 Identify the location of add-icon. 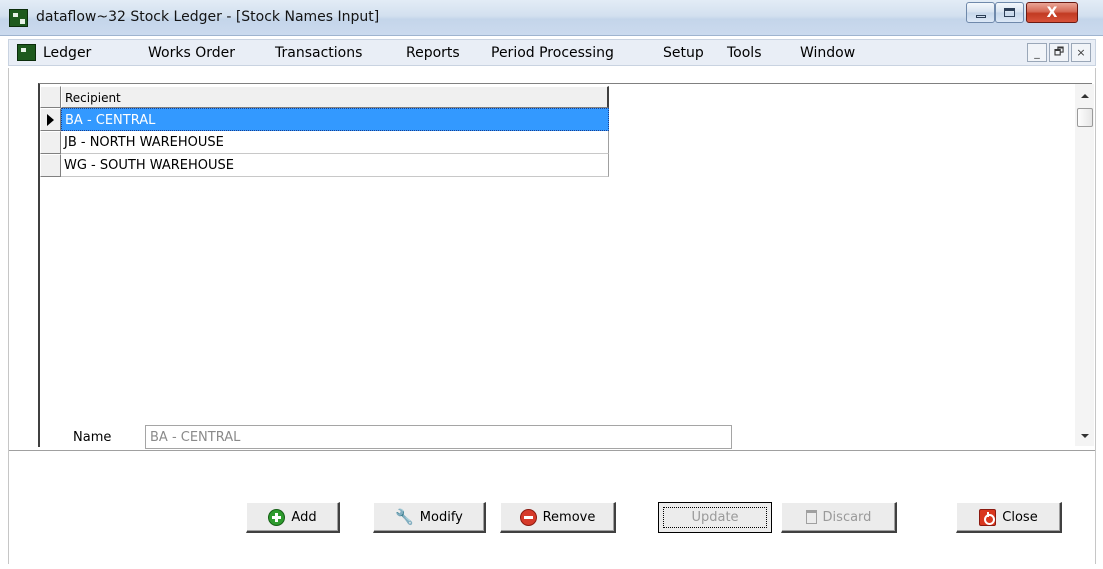
(277, 517).